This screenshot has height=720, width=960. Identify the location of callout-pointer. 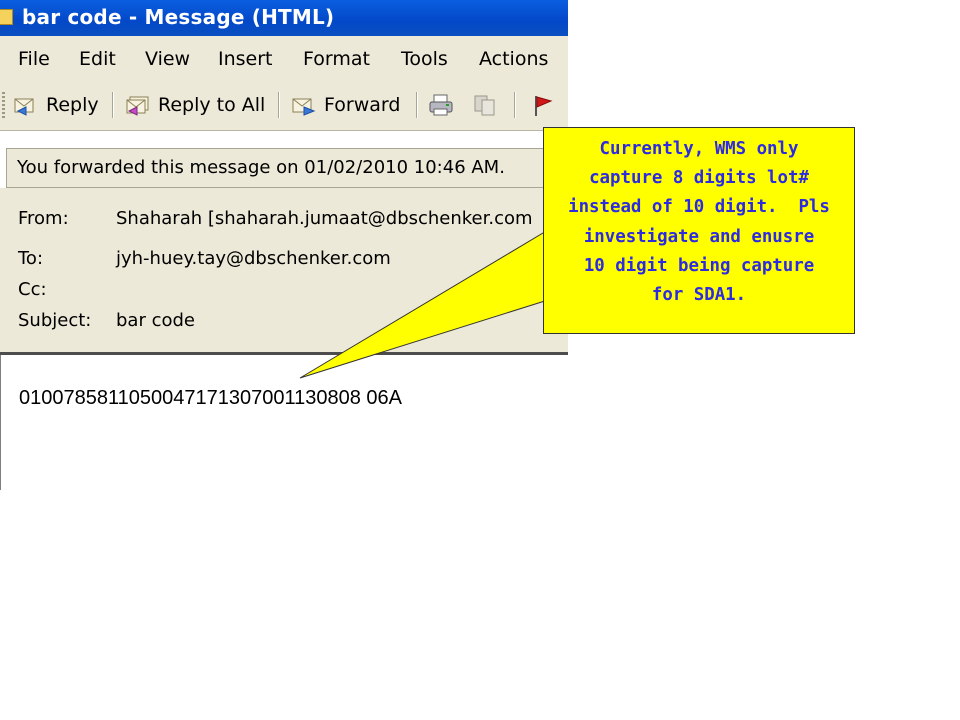
(424, 304).